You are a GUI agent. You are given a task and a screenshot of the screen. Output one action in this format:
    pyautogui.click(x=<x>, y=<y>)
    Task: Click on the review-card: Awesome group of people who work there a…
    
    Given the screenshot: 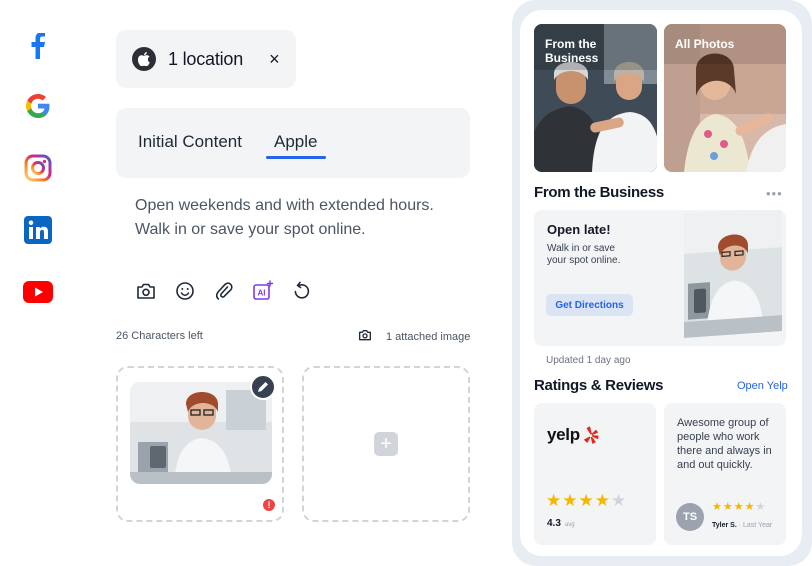 What is the action you would take?
    pyautogui.click(x=725, y=474)
    